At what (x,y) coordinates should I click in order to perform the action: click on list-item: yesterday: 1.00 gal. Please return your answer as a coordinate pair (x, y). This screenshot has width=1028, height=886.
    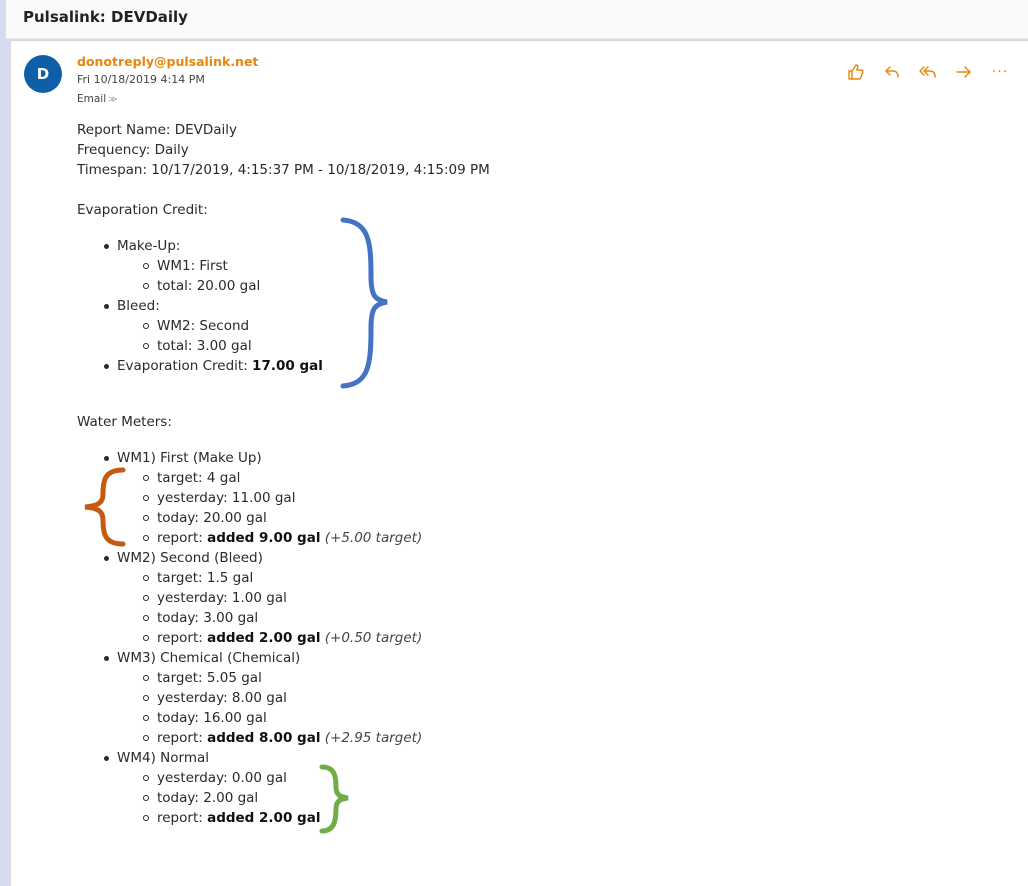
    Looking at the image, I should click on (527, 598).